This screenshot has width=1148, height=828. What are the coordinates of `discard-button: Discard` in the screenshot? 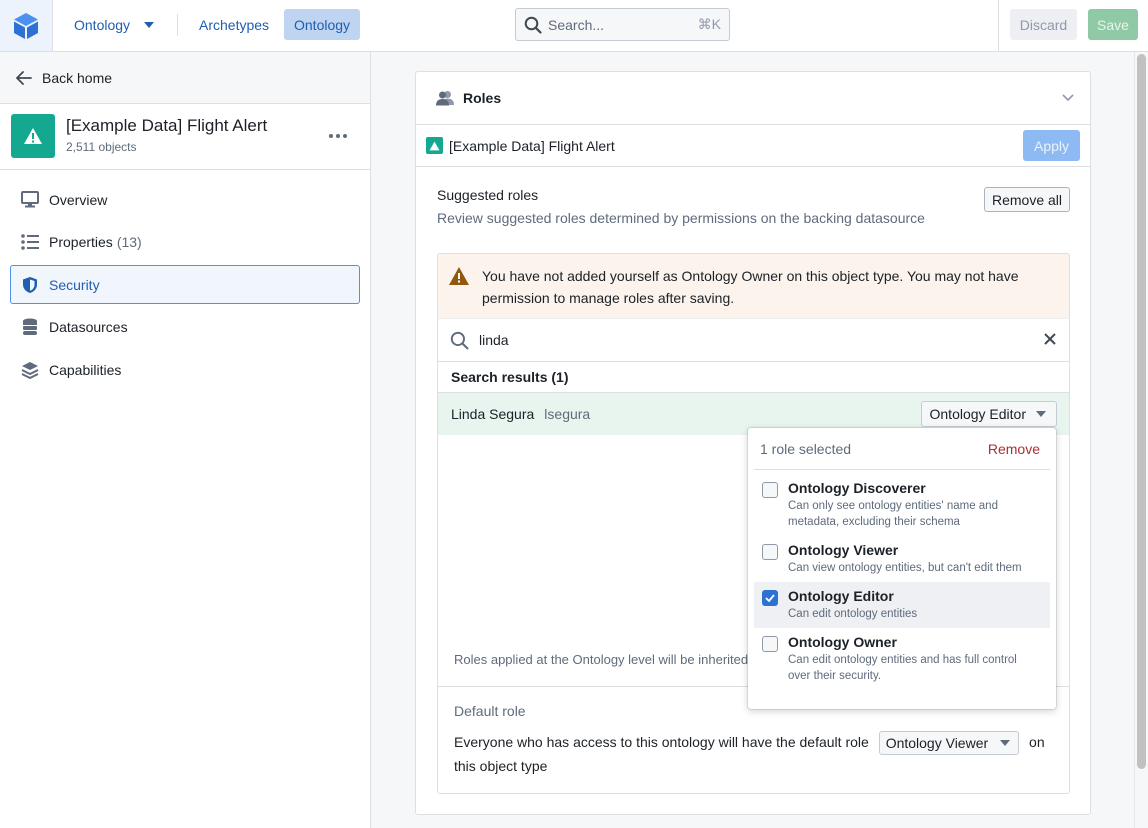 It's located at (1043, 24).